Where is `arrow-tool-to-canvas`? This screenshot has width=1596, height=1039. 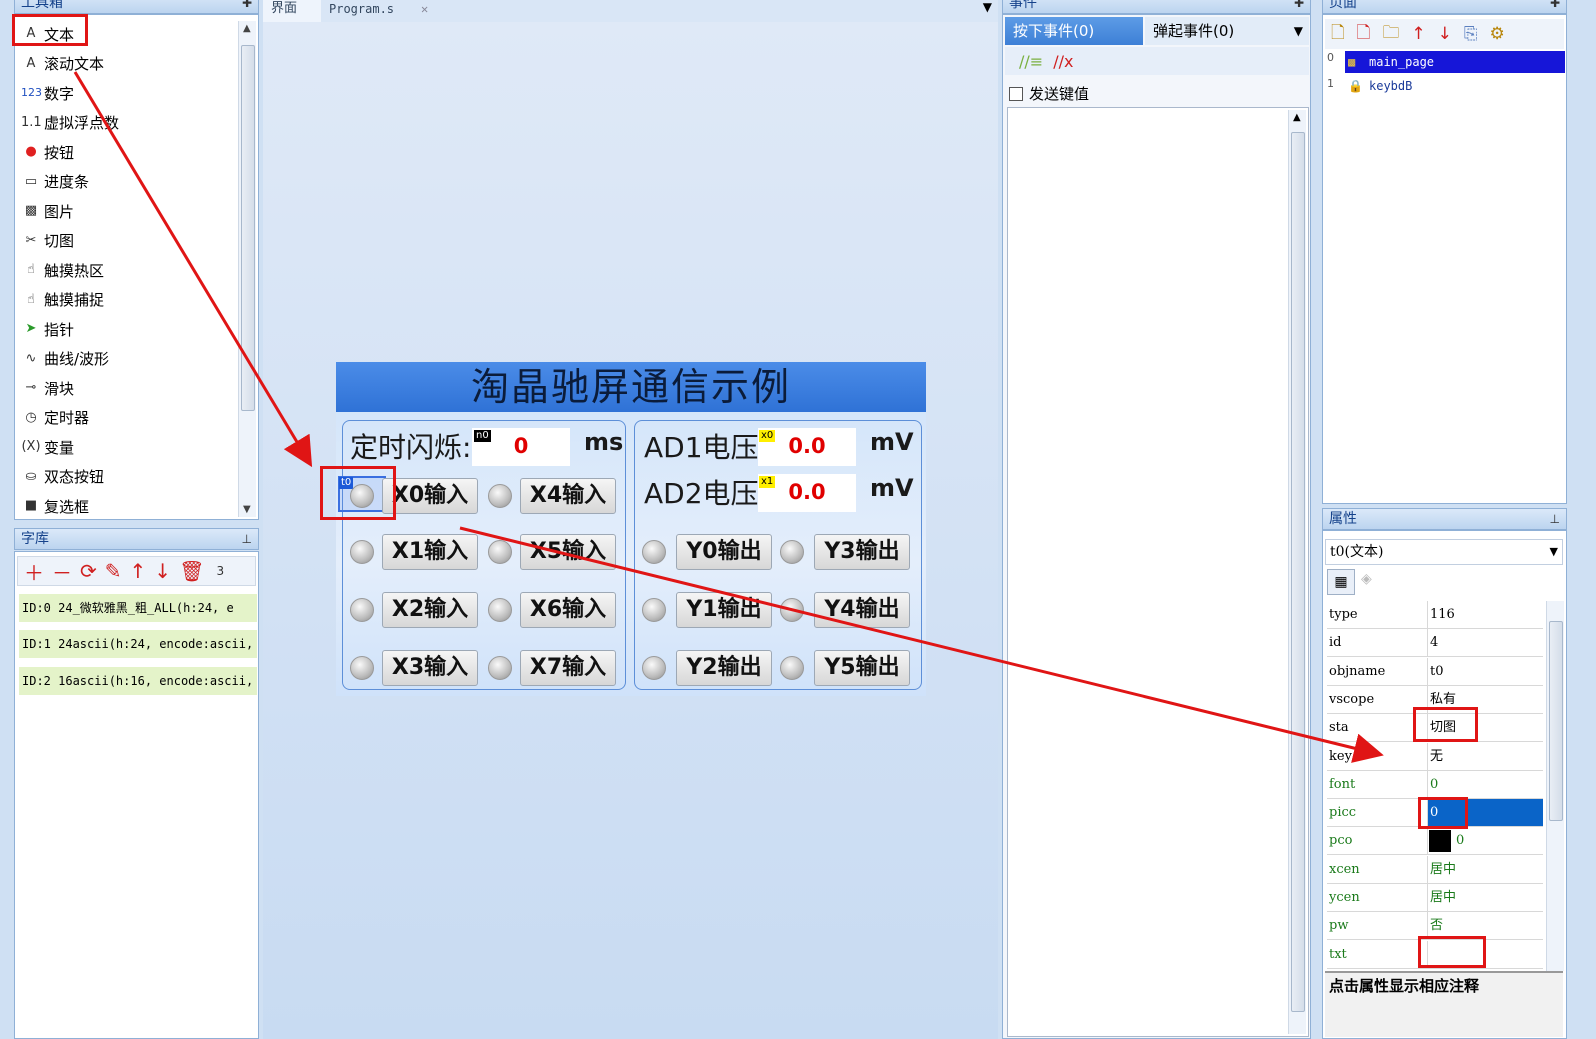 arrow-tool-to-canvas is located at coordinates (193, 269).